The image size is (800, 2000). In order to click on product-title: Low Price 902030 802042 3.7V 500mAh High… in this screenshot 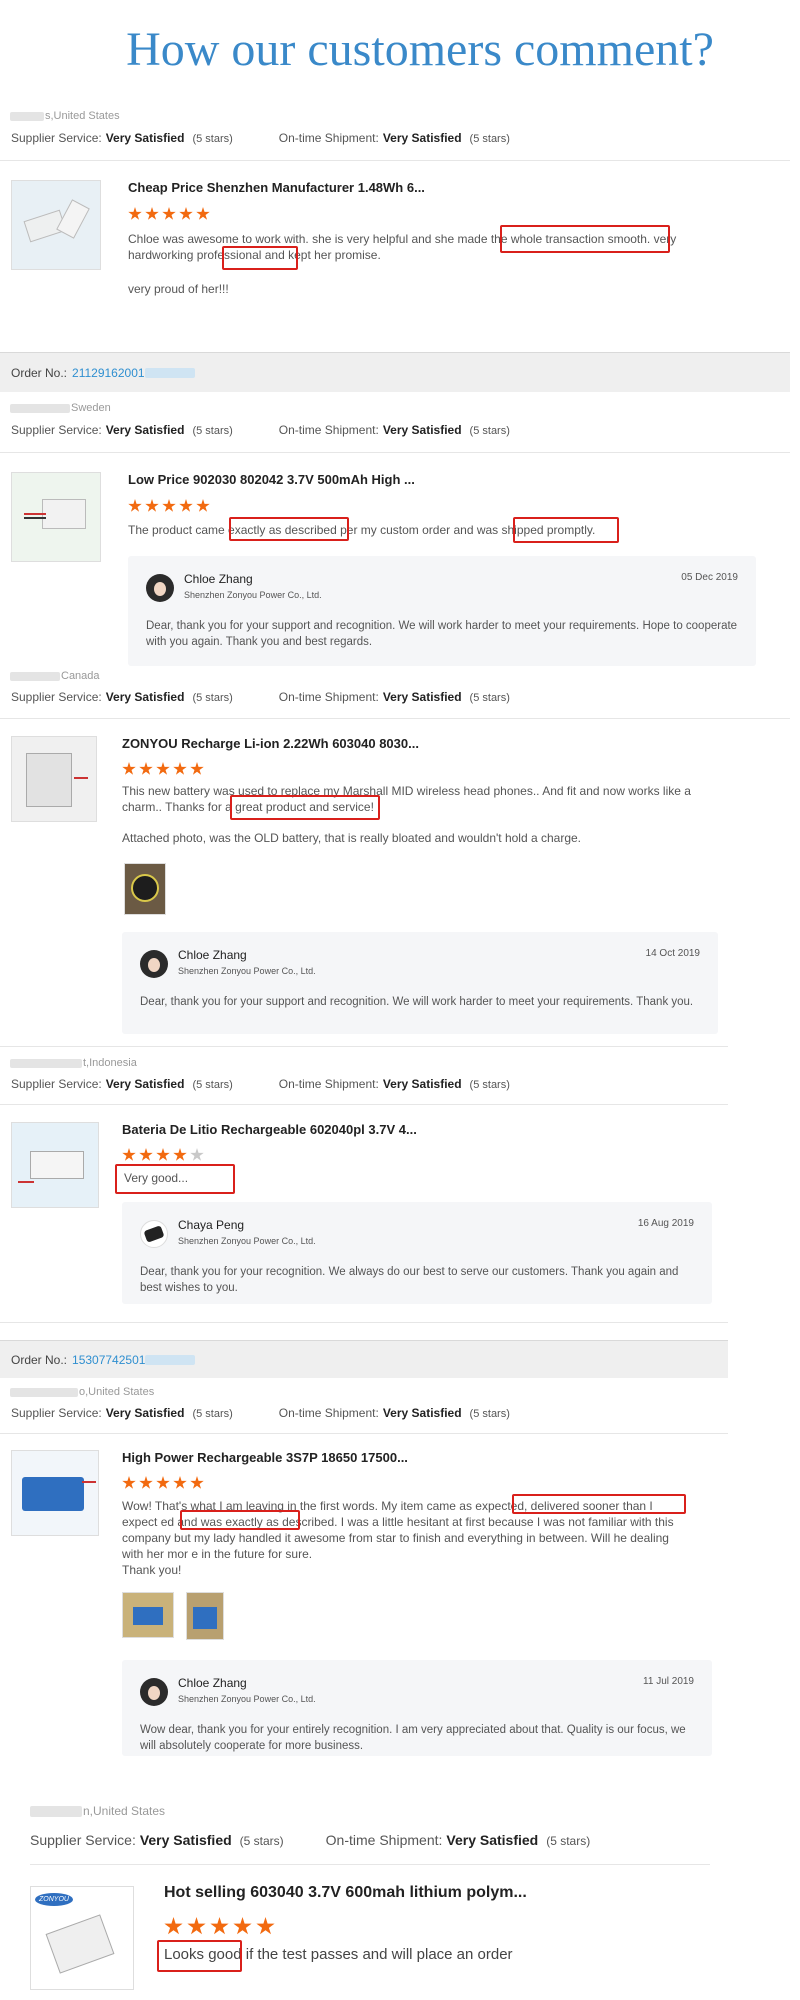, I will do `click(271, 479)`.